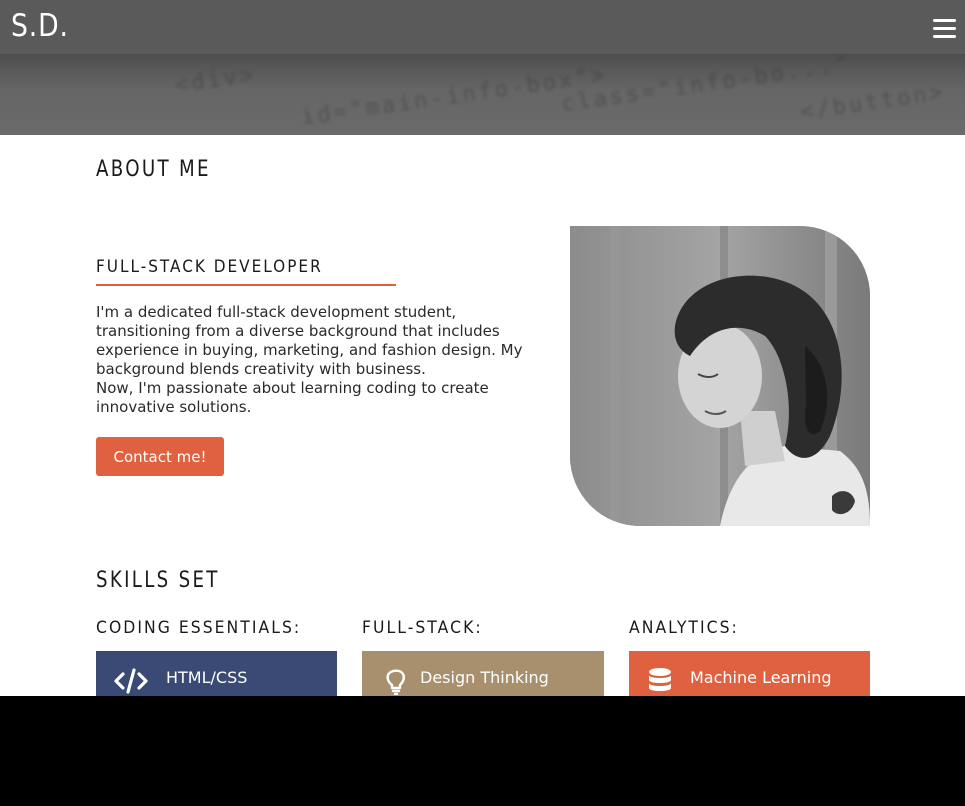 The image size is (965, 806). What do you see at coordinates (684, 628) in the screenshot?
I see `skill-column-heading: ANALYTICS:` at bounding box center [684, 628].